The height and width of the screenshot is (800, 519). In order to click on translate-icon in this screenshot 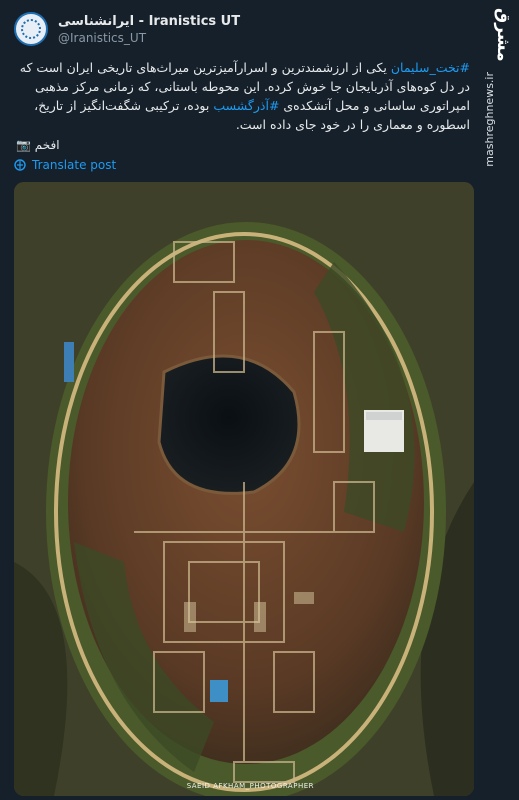, I will do `click(20, 165)`.